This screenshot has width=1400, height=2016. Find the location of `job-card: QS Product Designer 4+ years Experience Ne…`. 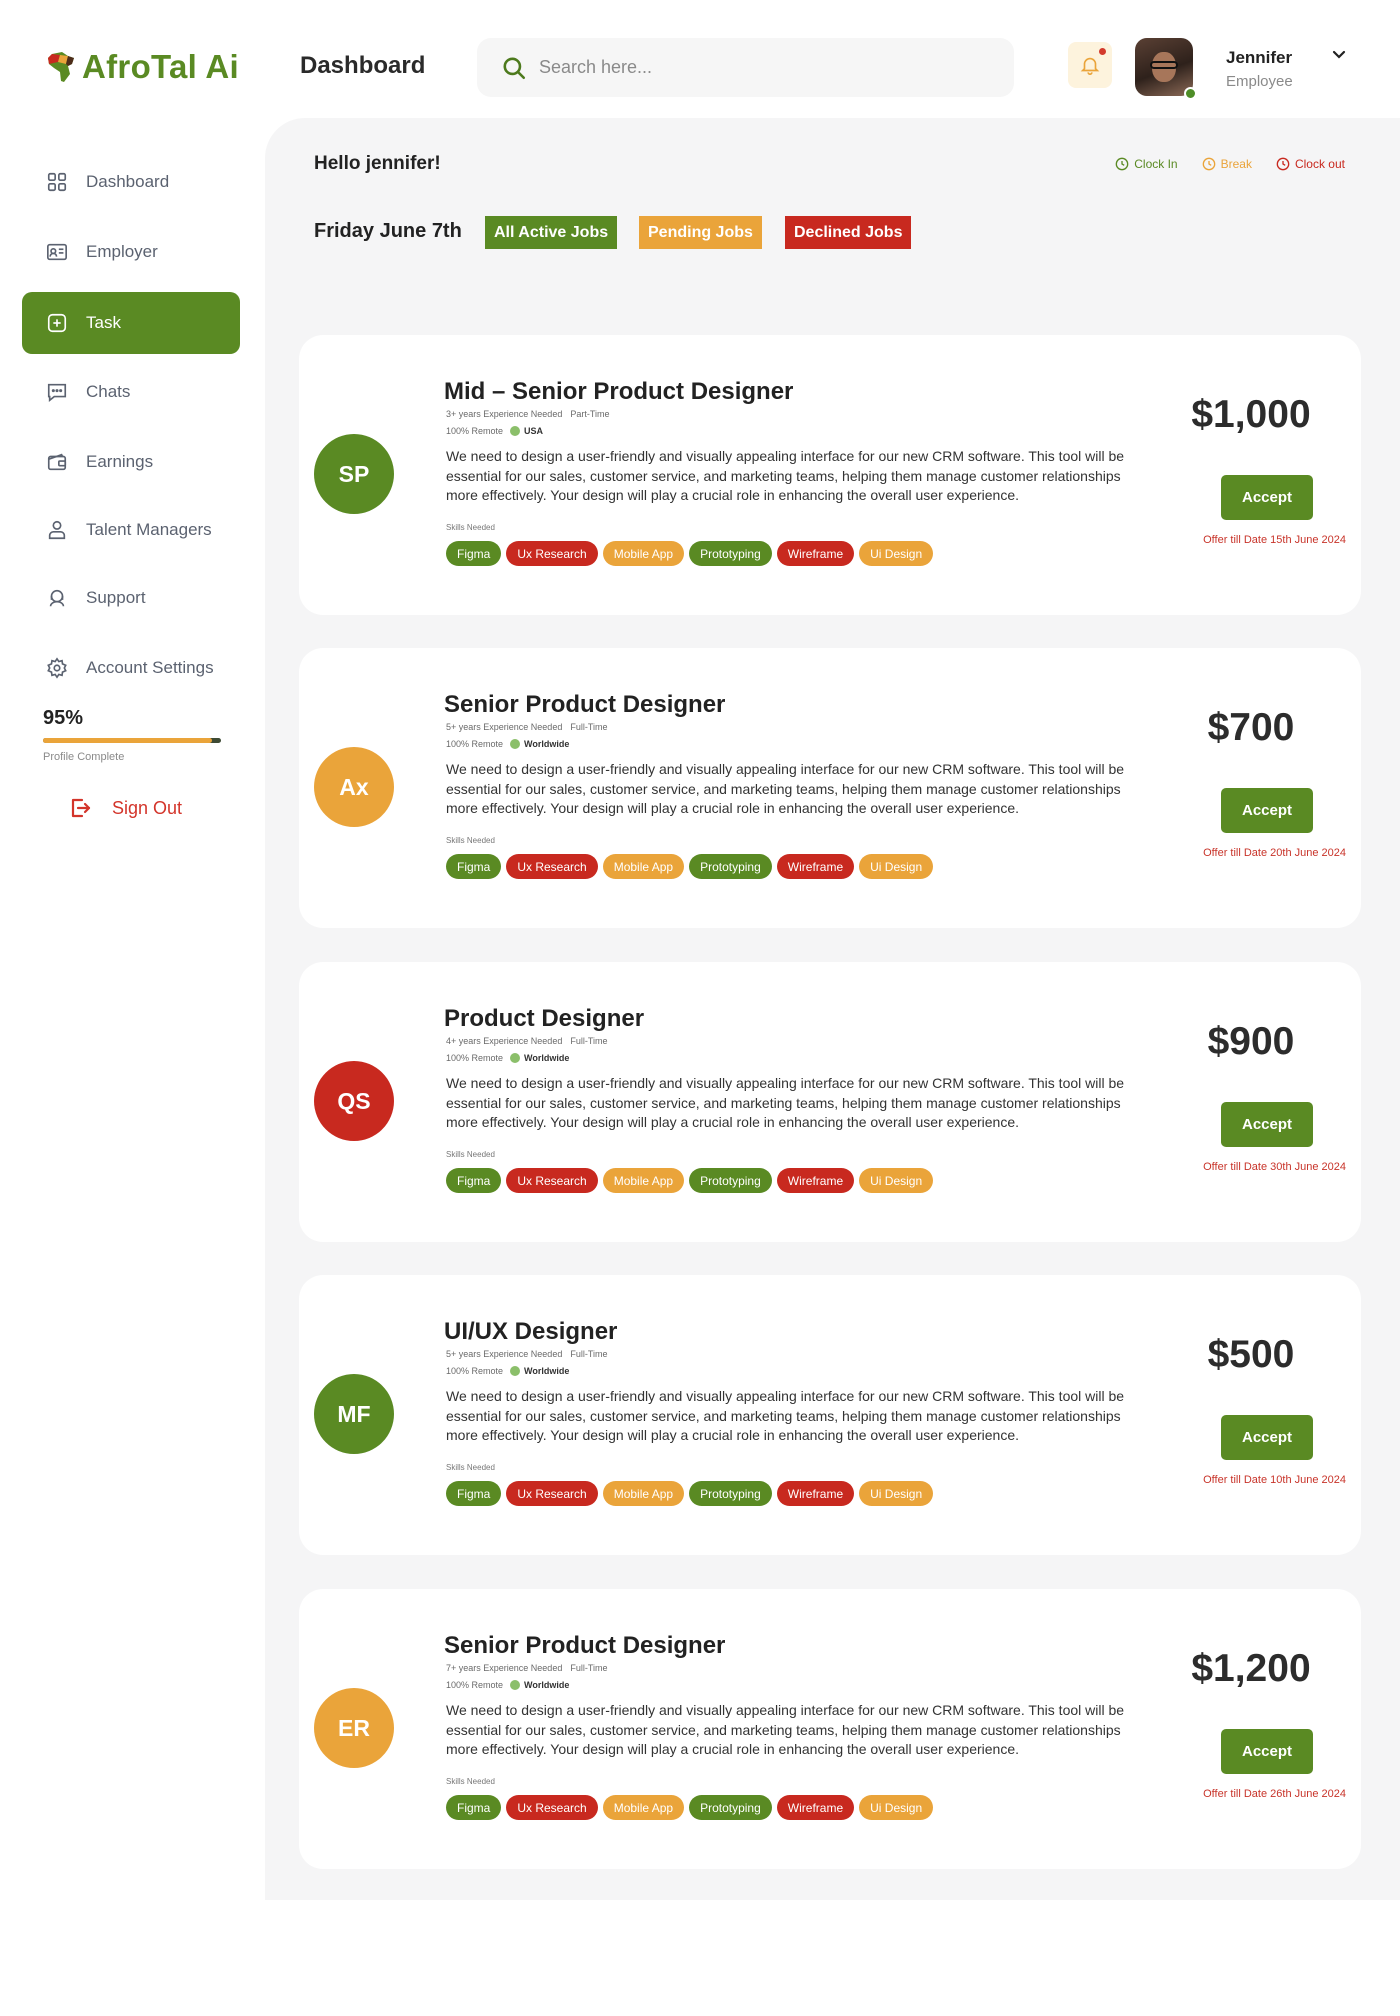

job-card: QS Product Designer 4+ years Experience Ne… is located at coordinates (830, 1102).